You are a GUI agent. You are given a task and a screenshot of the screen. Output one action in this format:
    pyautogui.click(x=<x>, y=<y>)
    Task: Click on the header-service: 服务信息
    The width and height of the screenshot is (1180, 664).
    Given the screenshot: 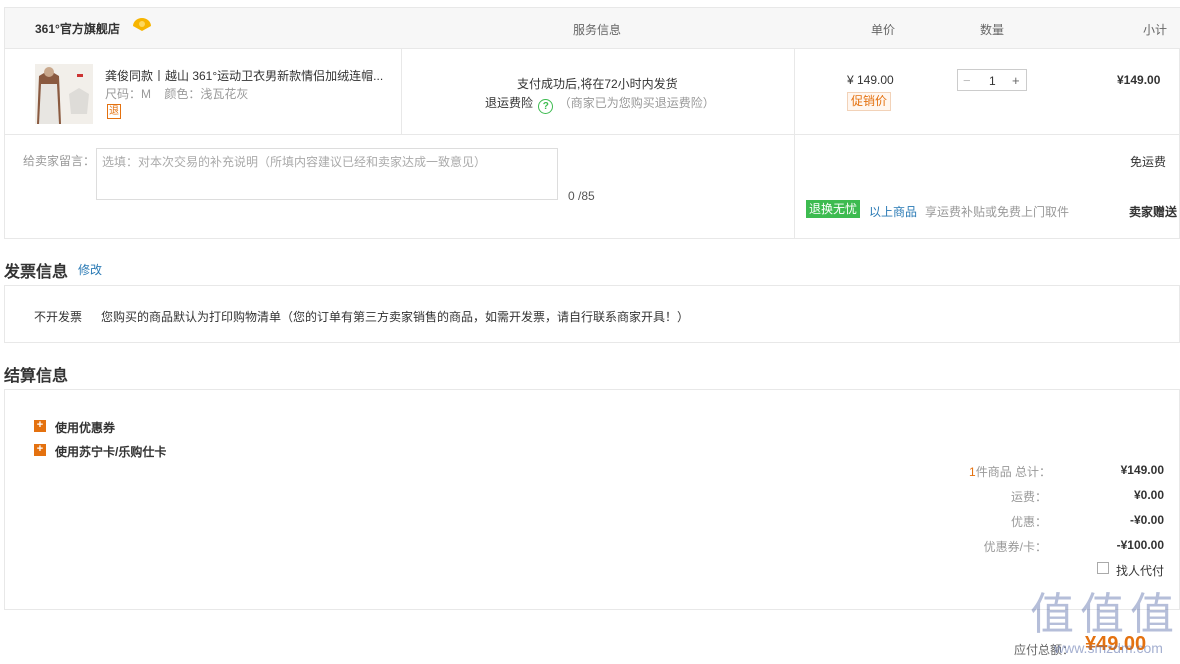 What is the action you would take?
    pyautogui.click(x=597, y=30)
    